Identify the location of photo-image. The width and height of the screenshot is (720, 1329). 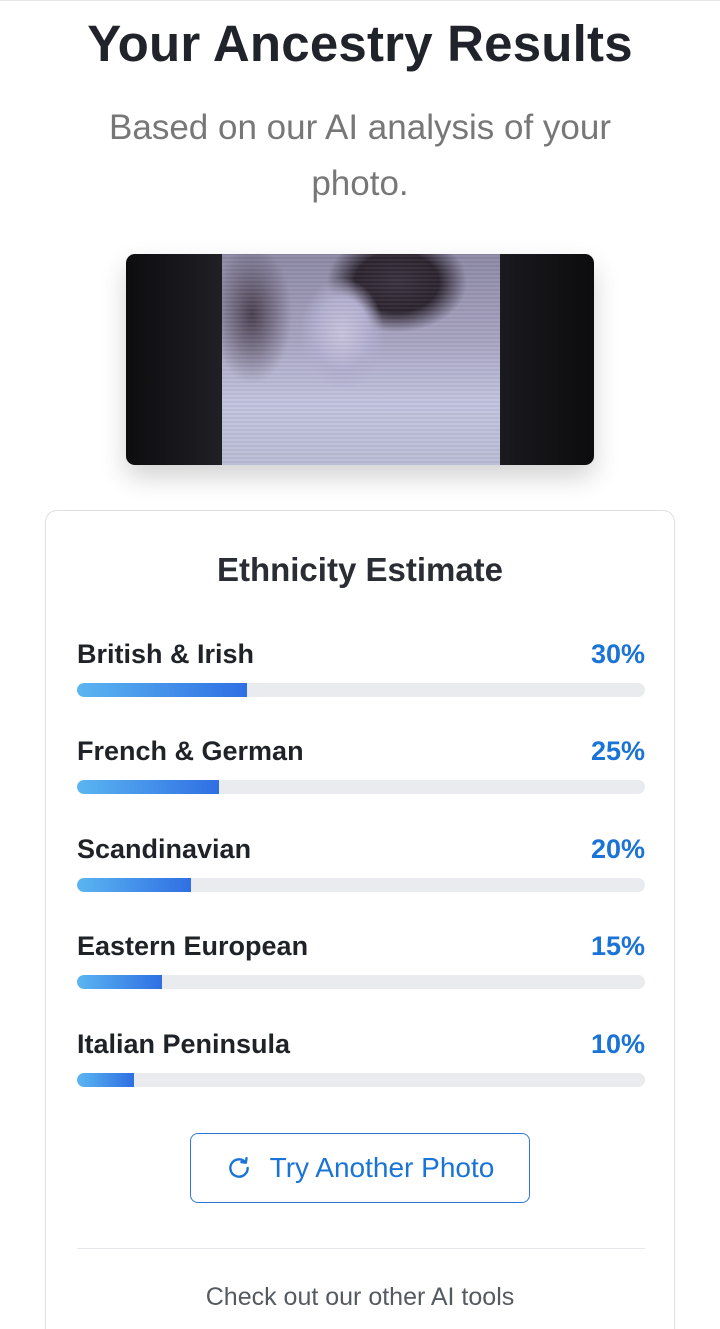
(361, 359).